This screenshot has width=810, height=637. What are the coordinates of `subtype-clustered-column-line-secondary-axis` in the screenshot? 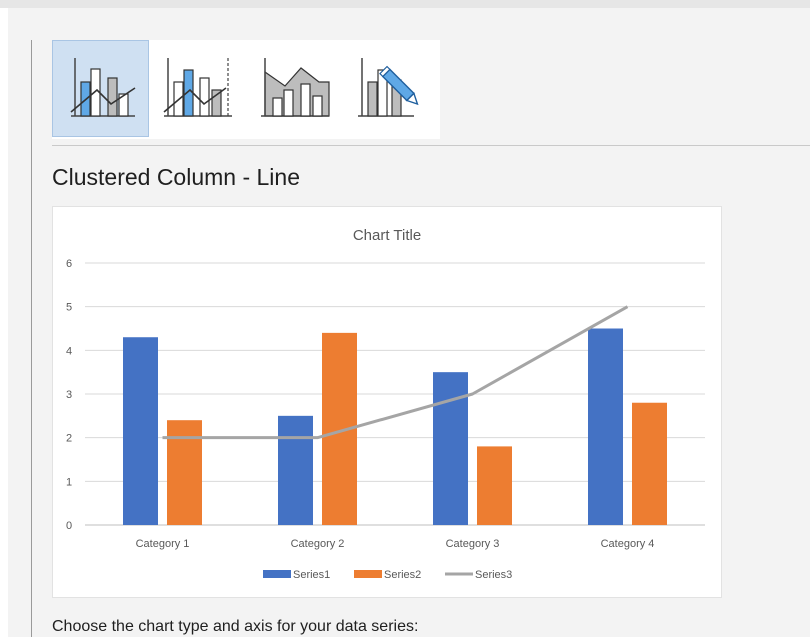 It's located at (197, 88).